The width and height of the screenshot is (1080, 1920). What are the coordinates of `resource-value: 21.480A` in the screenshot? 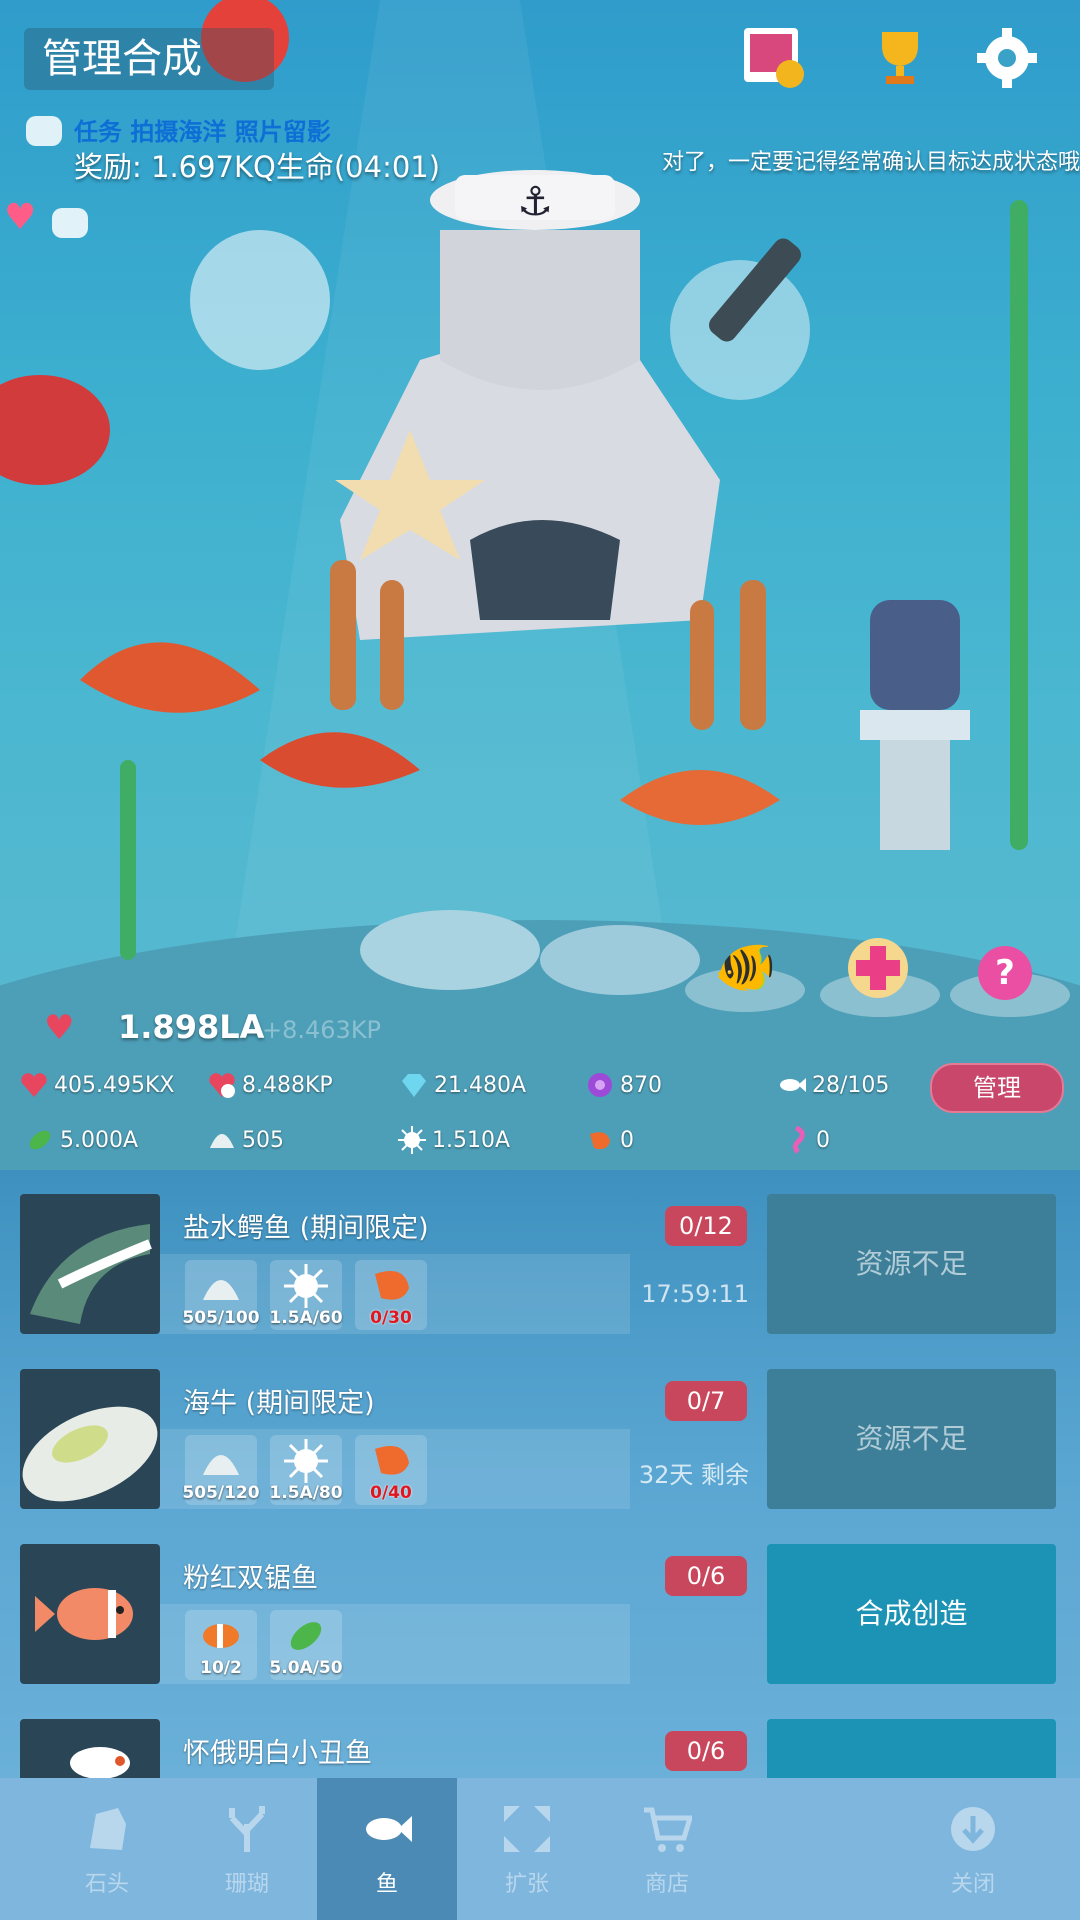 It's located at (480, 1085).